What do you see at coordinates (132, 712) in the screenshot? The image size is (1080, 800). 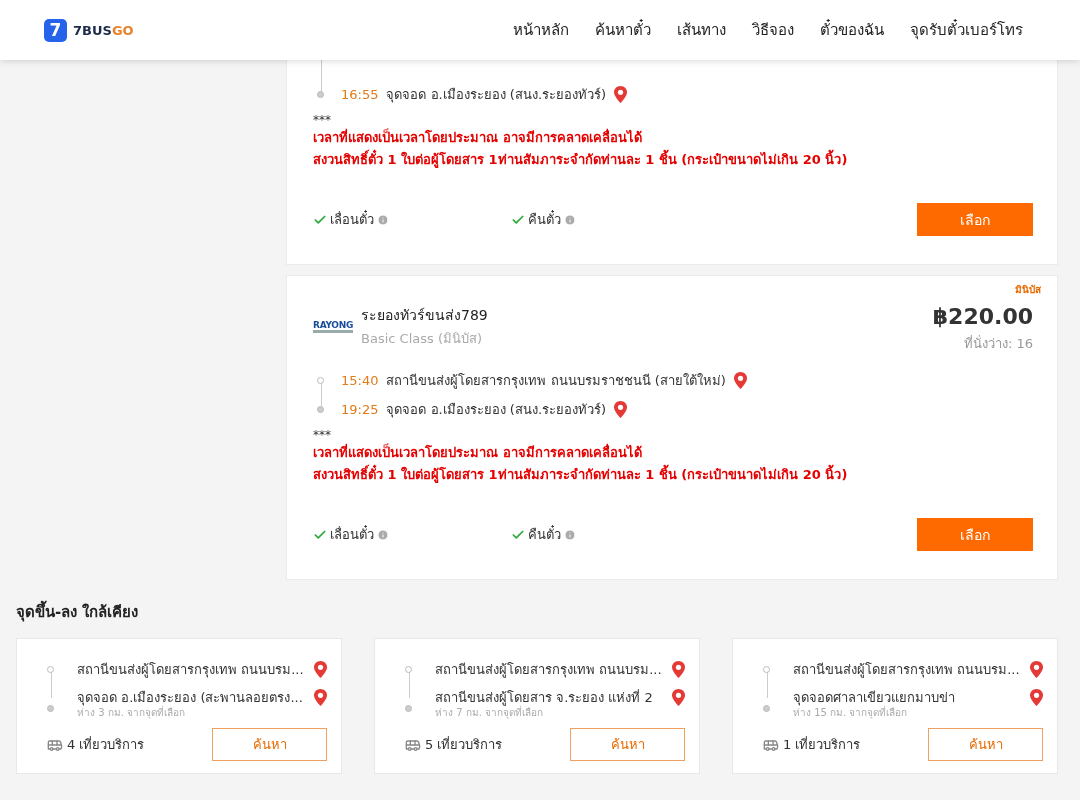 I see `distance-text: ห่าง 3 กม. จากจุดที่เลือก` at bounding box center [132, 712].